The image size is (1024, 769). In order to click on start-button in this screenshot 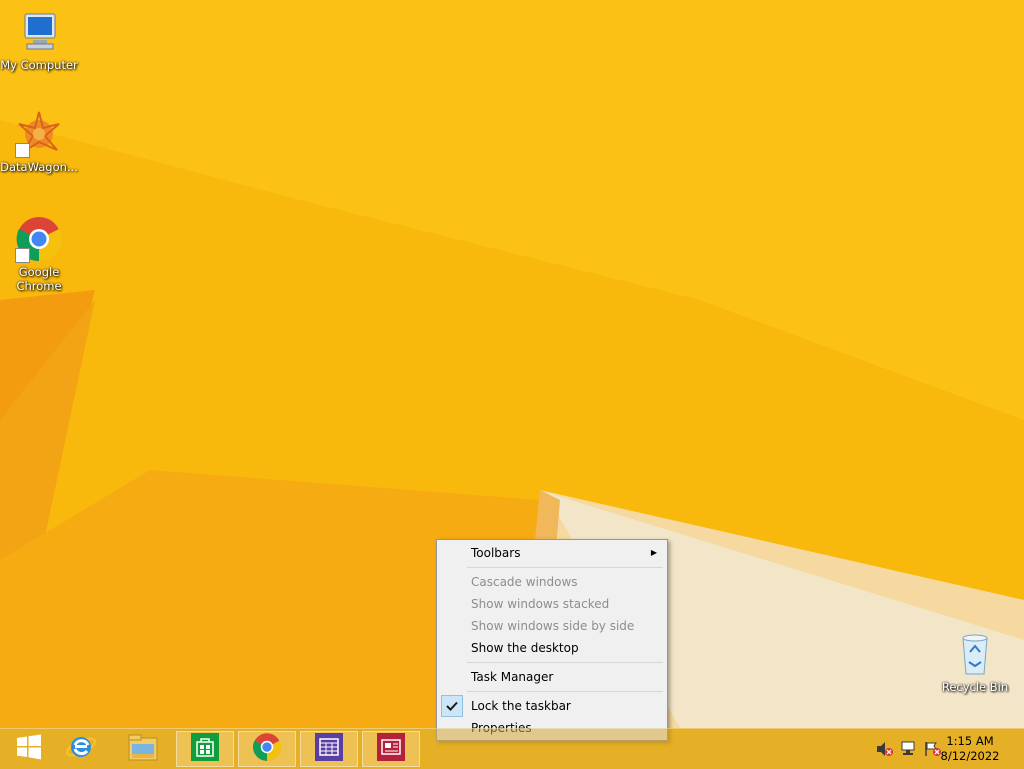, I will do `click(29, 749)`.